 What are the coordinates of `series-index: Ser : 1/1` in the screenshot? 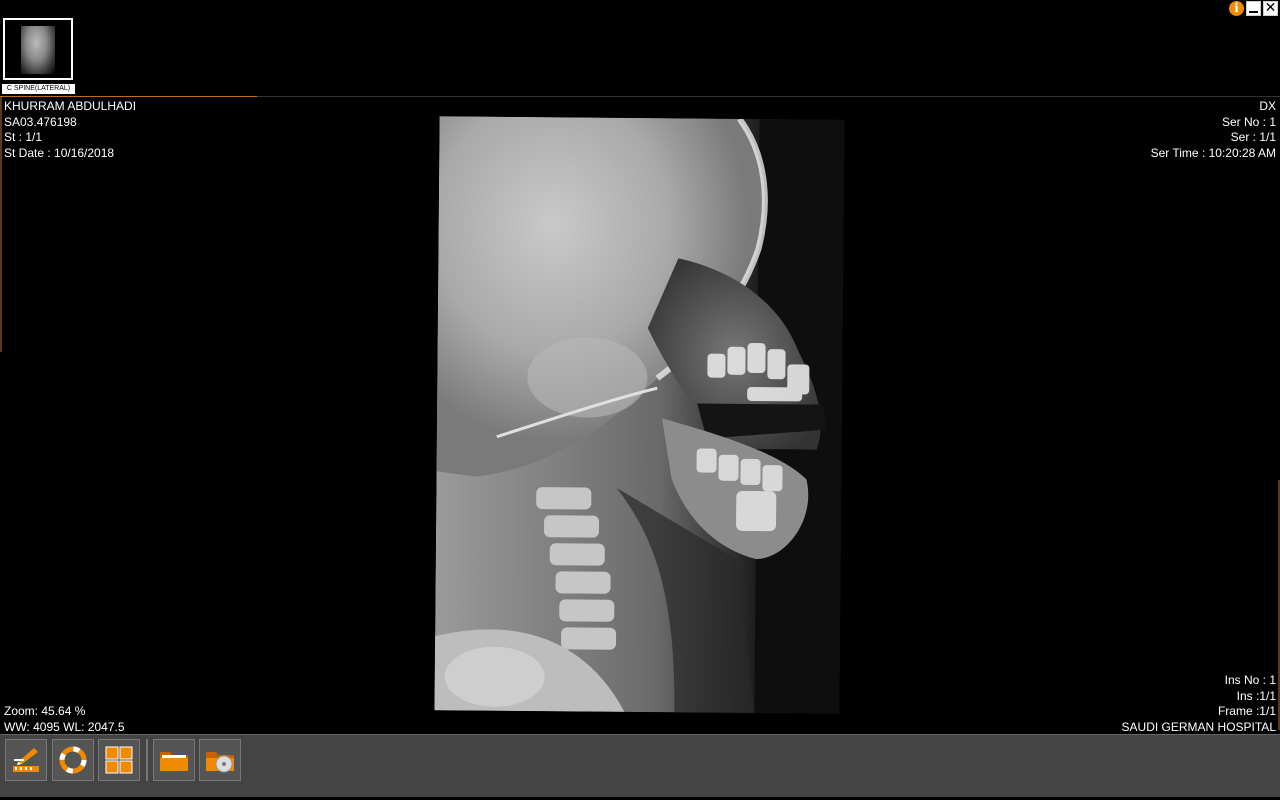 It's located at (1253, 137).